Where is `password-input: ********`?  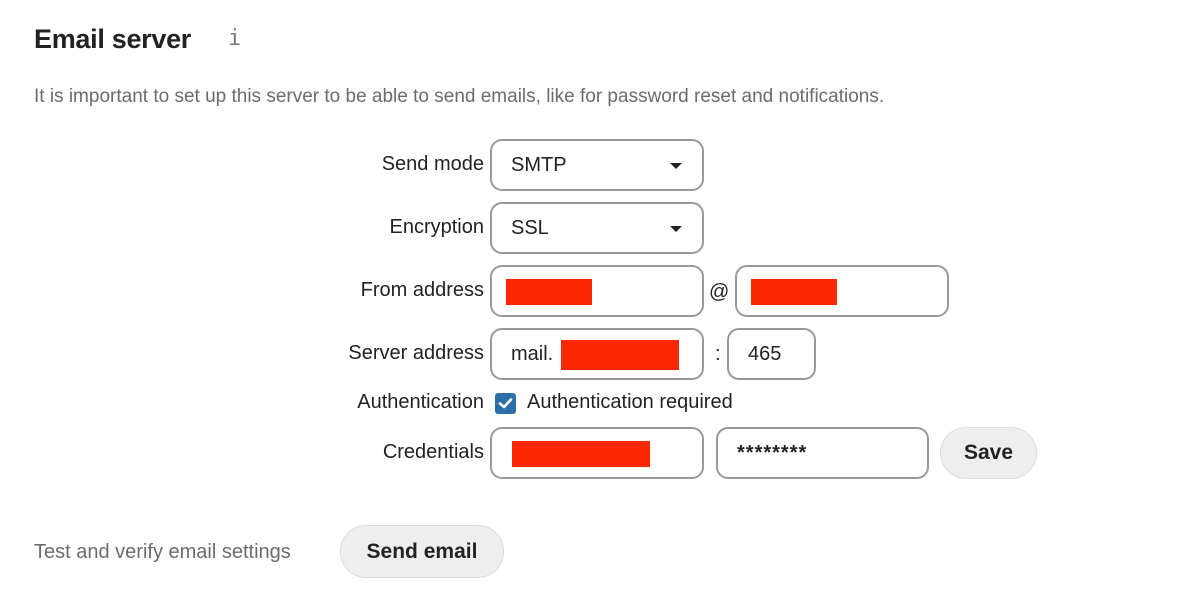
password-input: ******** is located at coordinates (822, 453).